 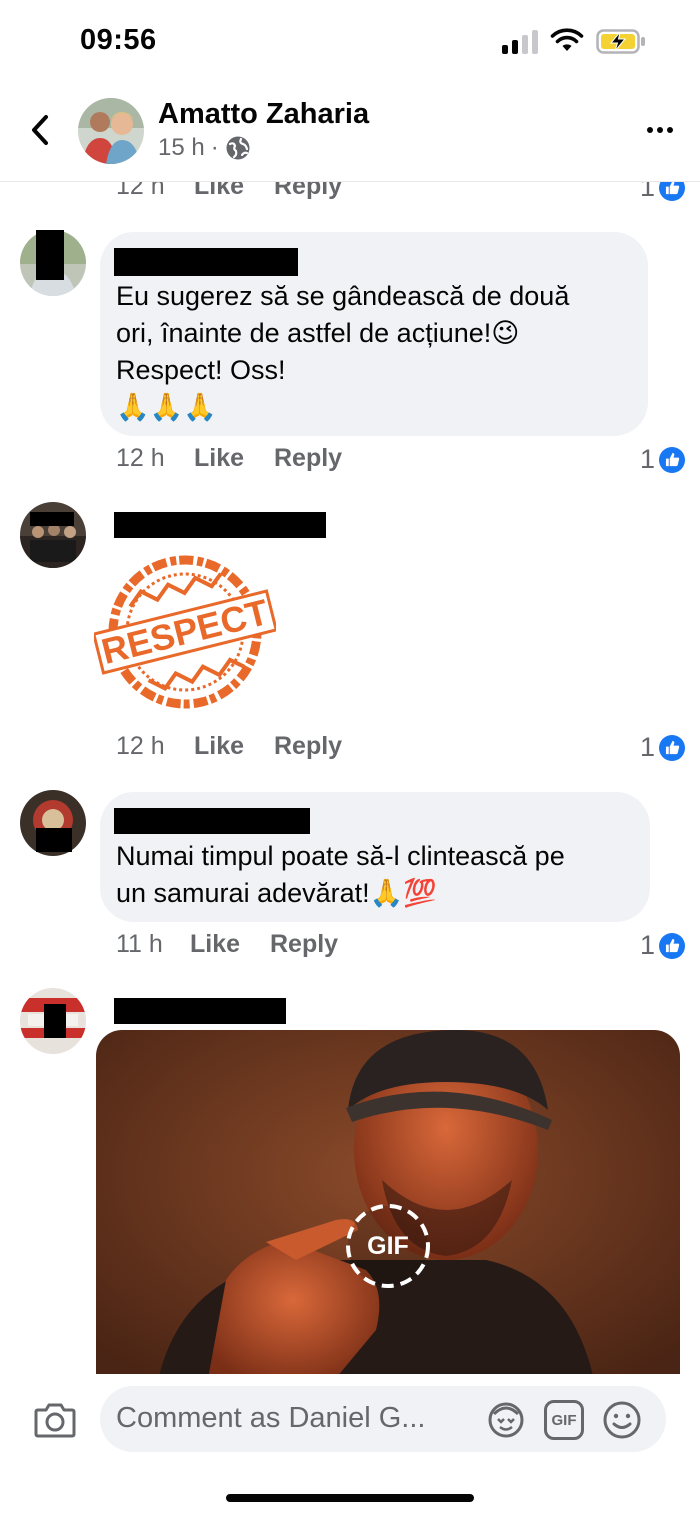 I want to click on cellular-signal-icon, so click(x=522, y=42).